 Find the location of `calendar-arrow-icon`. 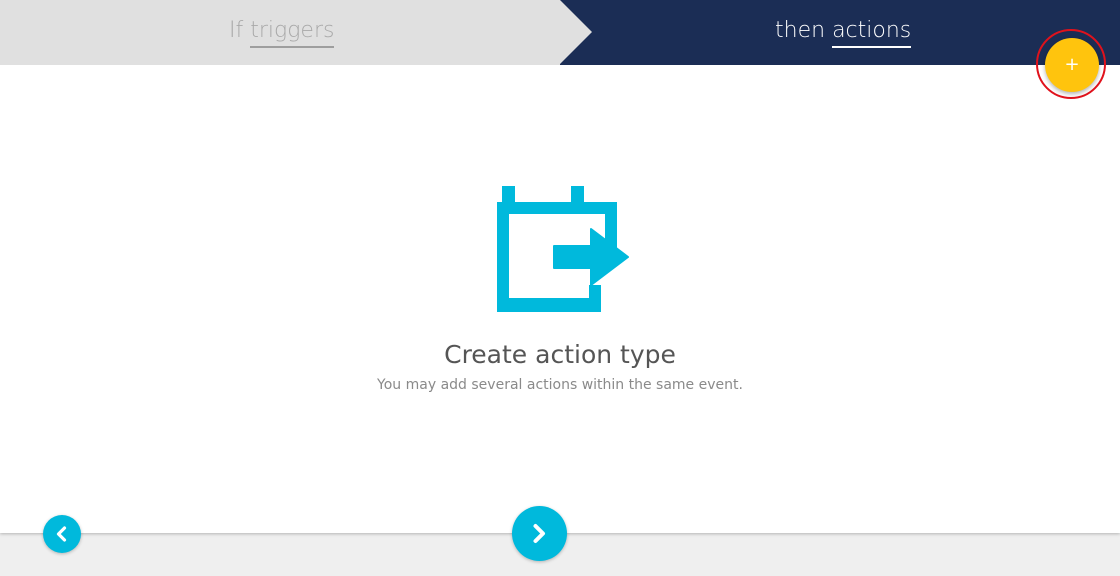

calendar-arrow-icon is located at coordinates (563, 250).